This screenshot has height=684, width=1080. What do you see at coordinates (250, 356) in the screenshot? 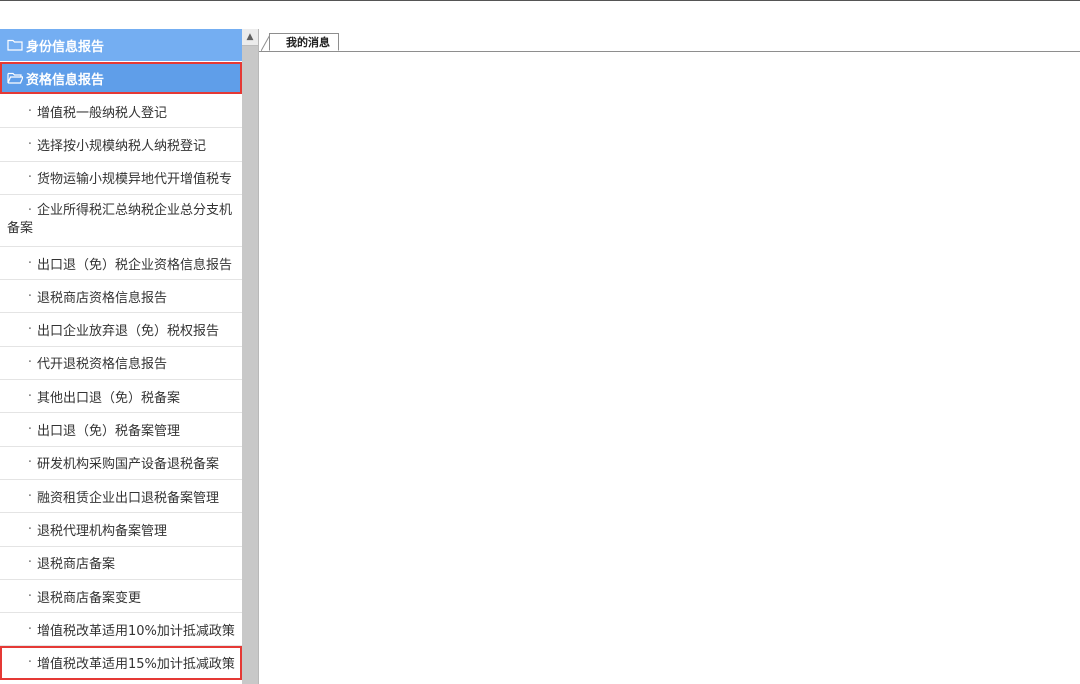
I see `sidebar-scrollbar: ▲` at bounding box center [250, 356].